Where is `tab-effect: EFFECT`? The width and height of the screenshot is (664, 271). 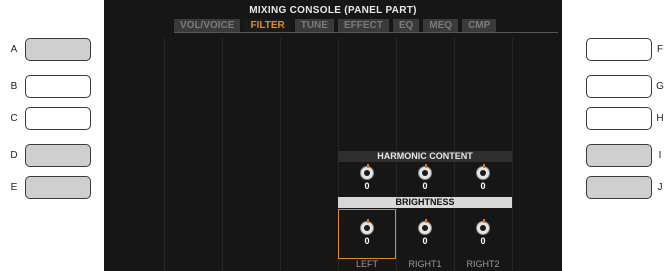
tab-effect: EFFECT is located at coordinates (363, 25).